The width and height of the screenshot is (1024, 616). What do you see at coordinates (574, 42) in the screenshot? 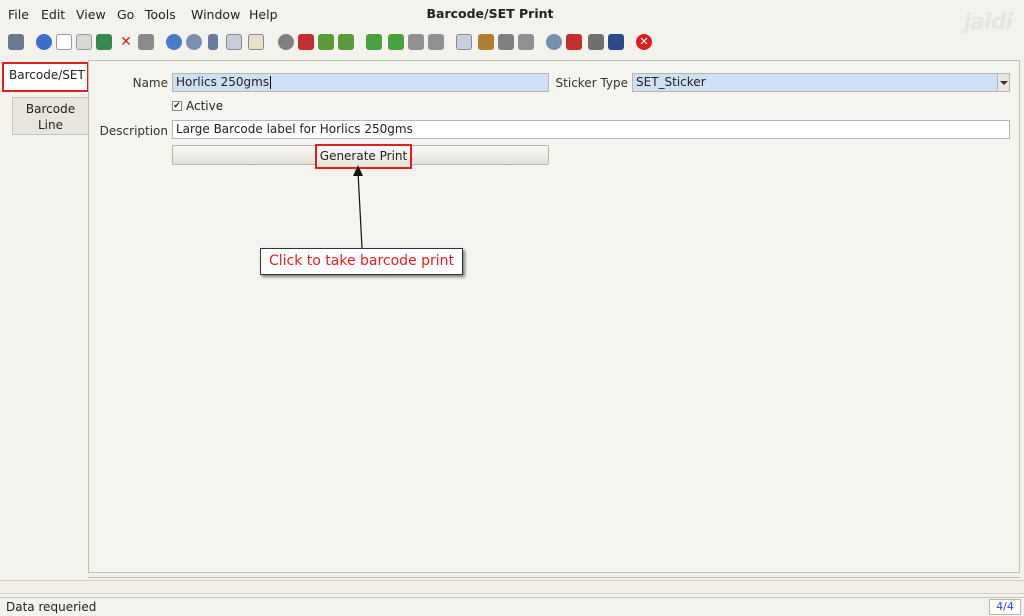
I see `workflow-icon` at bounding box center [574, 42].